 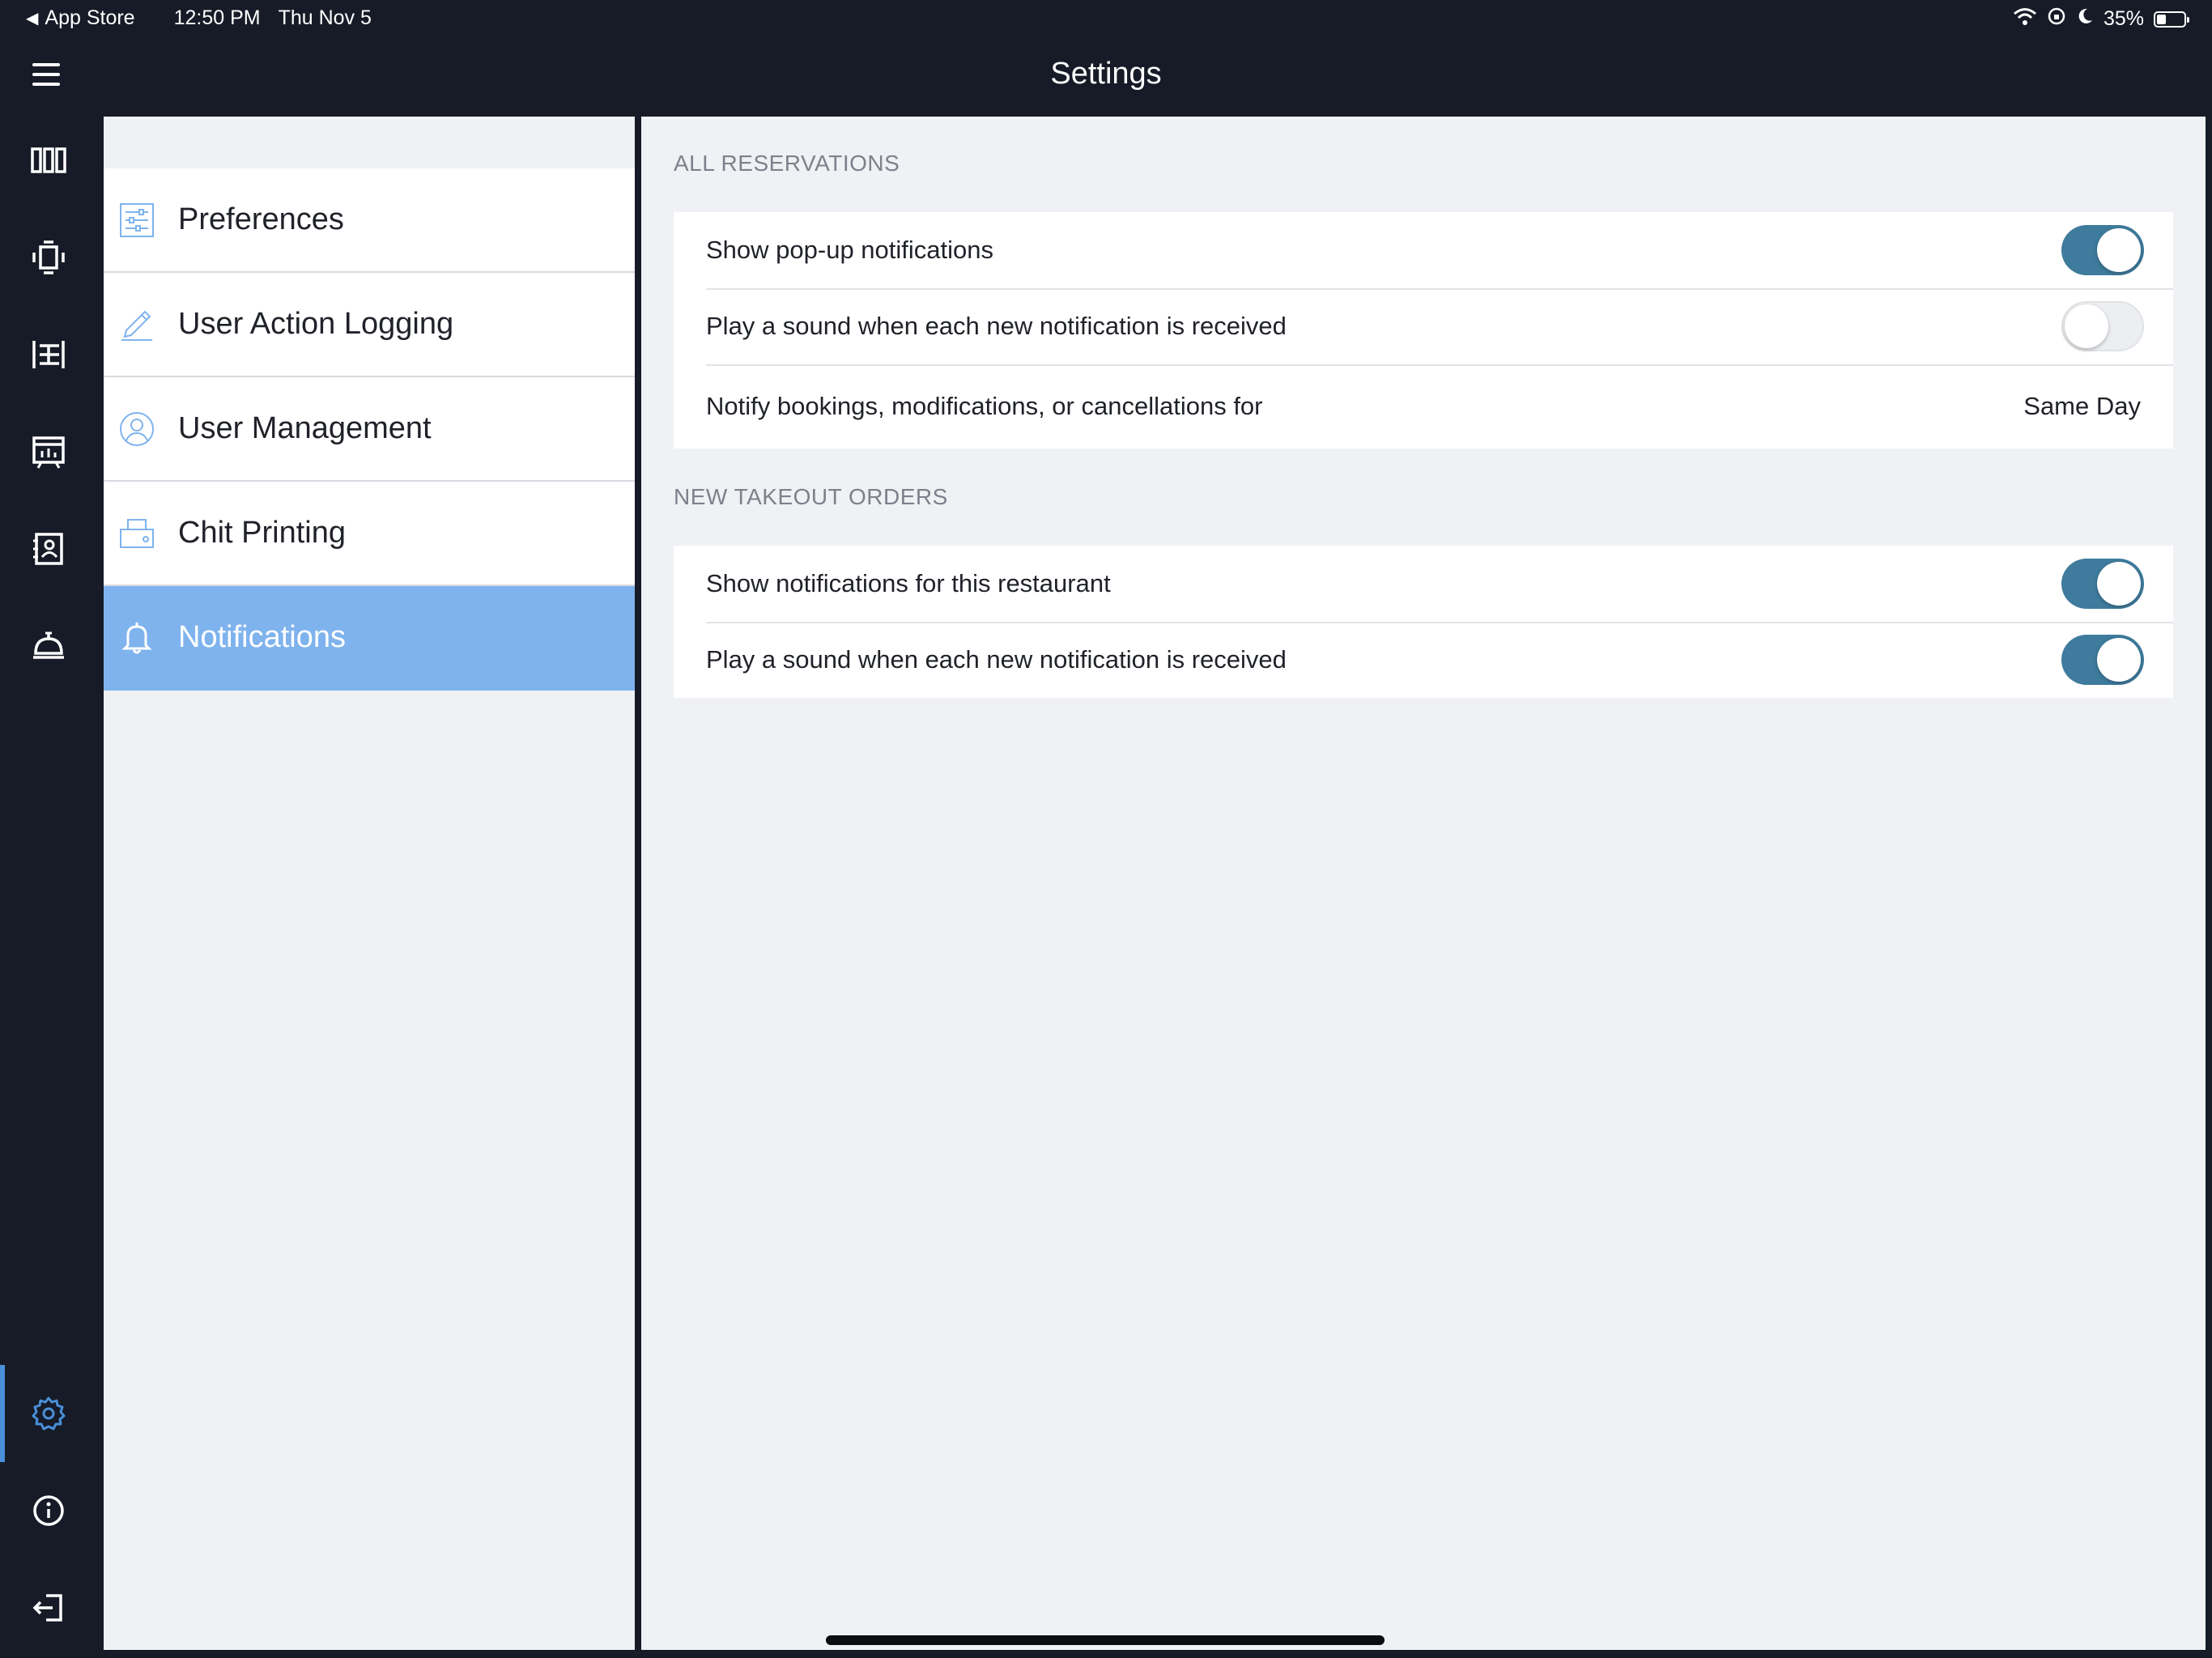 I want to click on orientation-lock-icon, so click(x=2056, y=19).